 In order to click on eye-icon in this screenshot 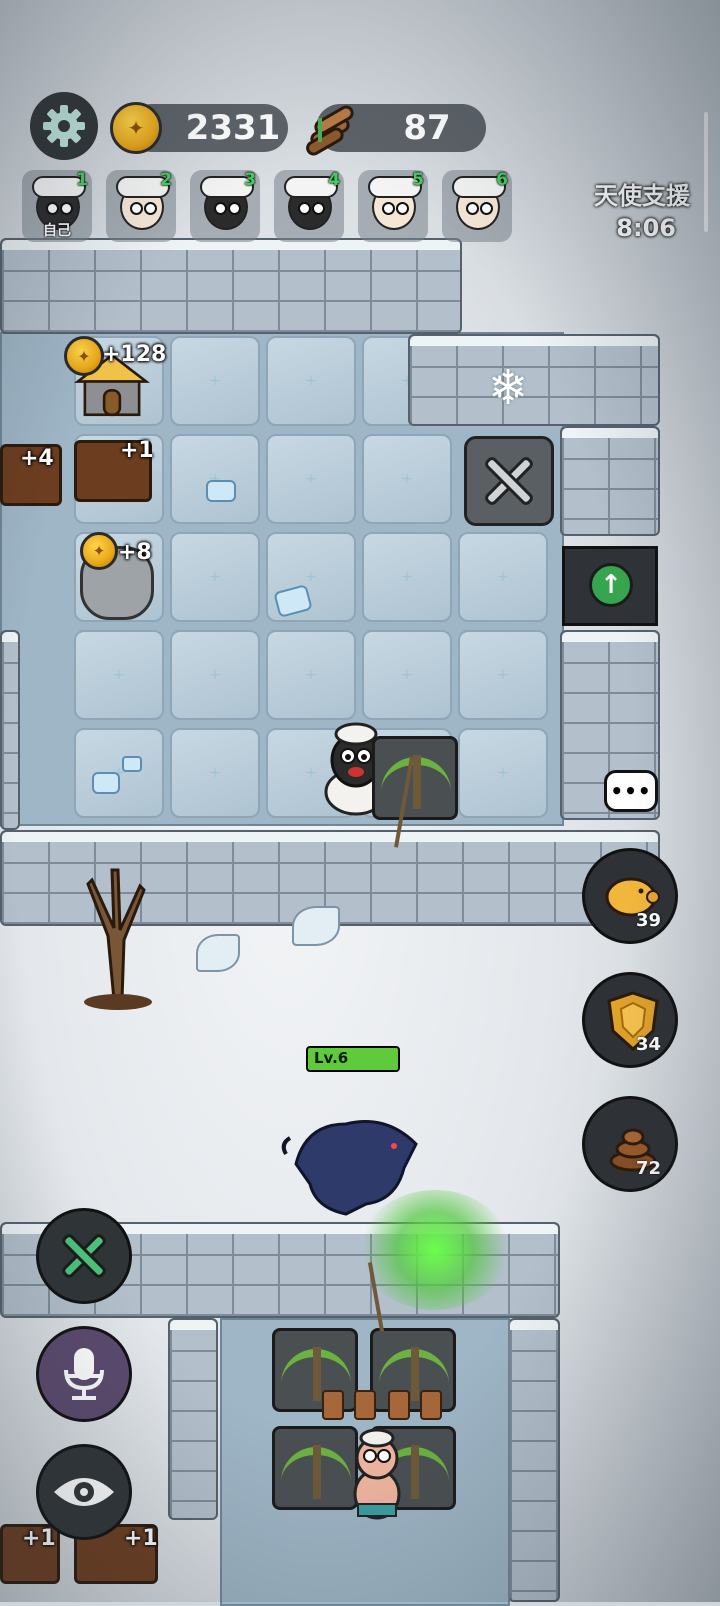, I will do `click(84, 1492)`.